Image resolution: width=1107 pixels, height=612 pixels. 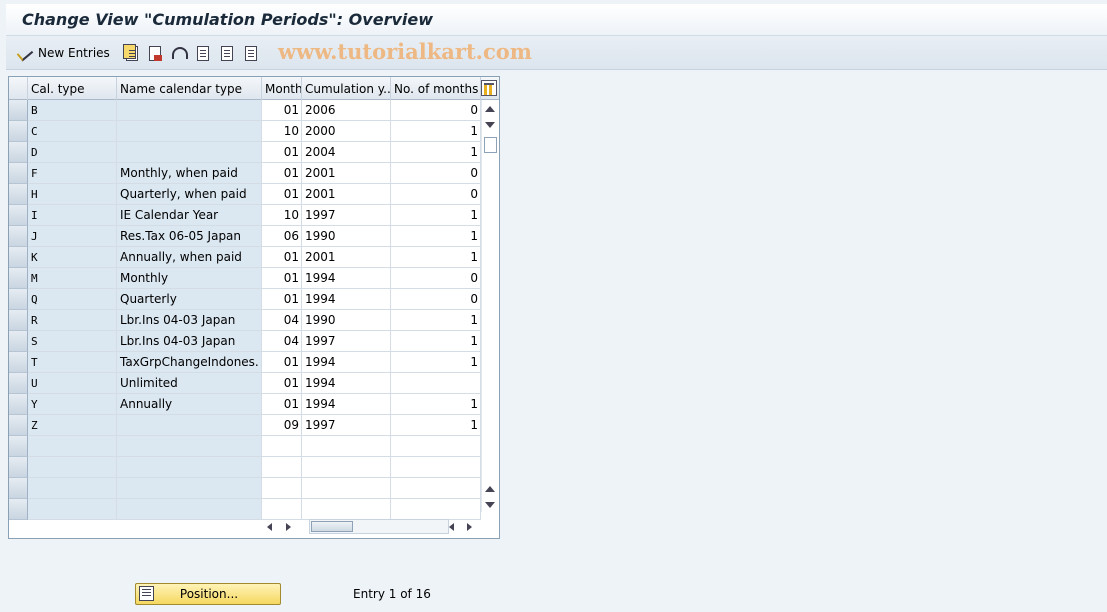 What do you see at coordinates (155, 53) in the screenshot?
I see `delete-button` at bounding box center [155, 53].